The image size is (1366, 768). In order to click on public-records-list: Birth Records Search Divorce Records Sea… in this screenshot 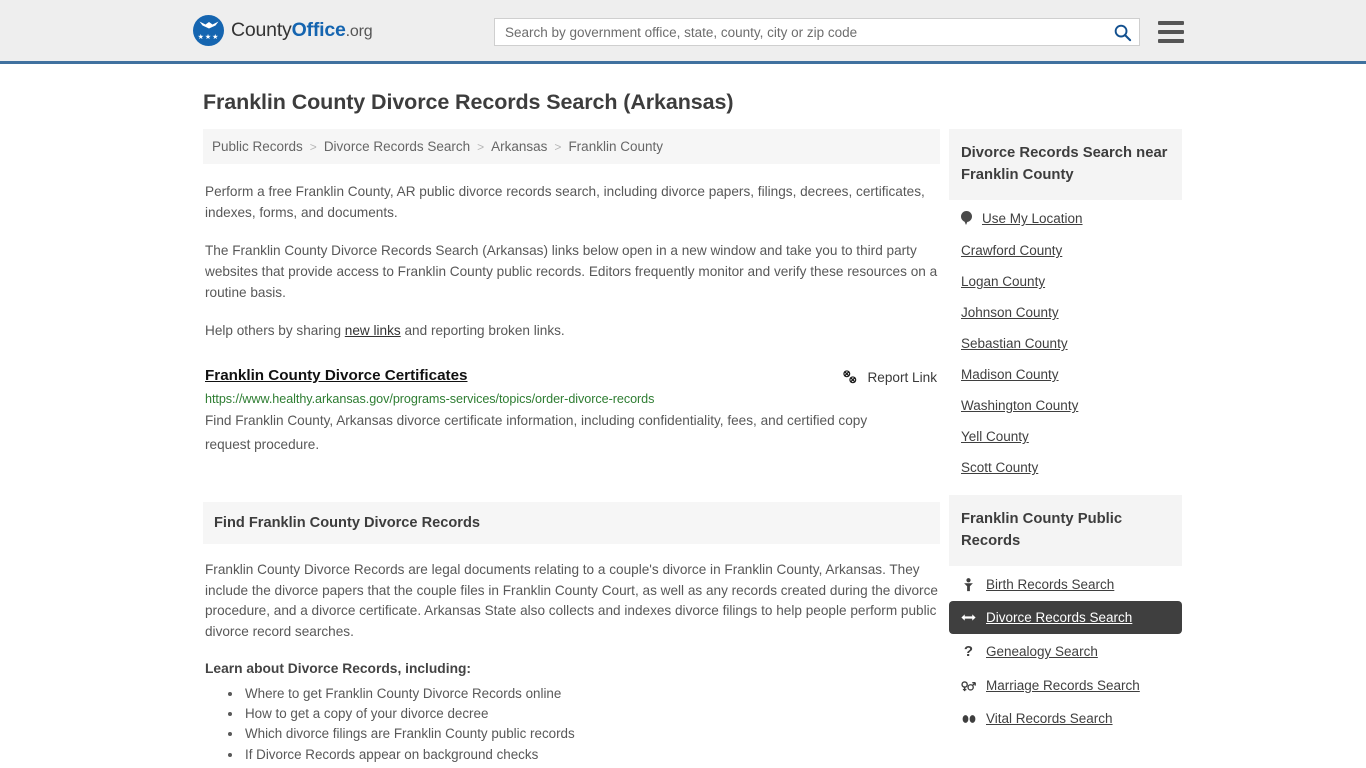, I will do `click(1065, 651)`.